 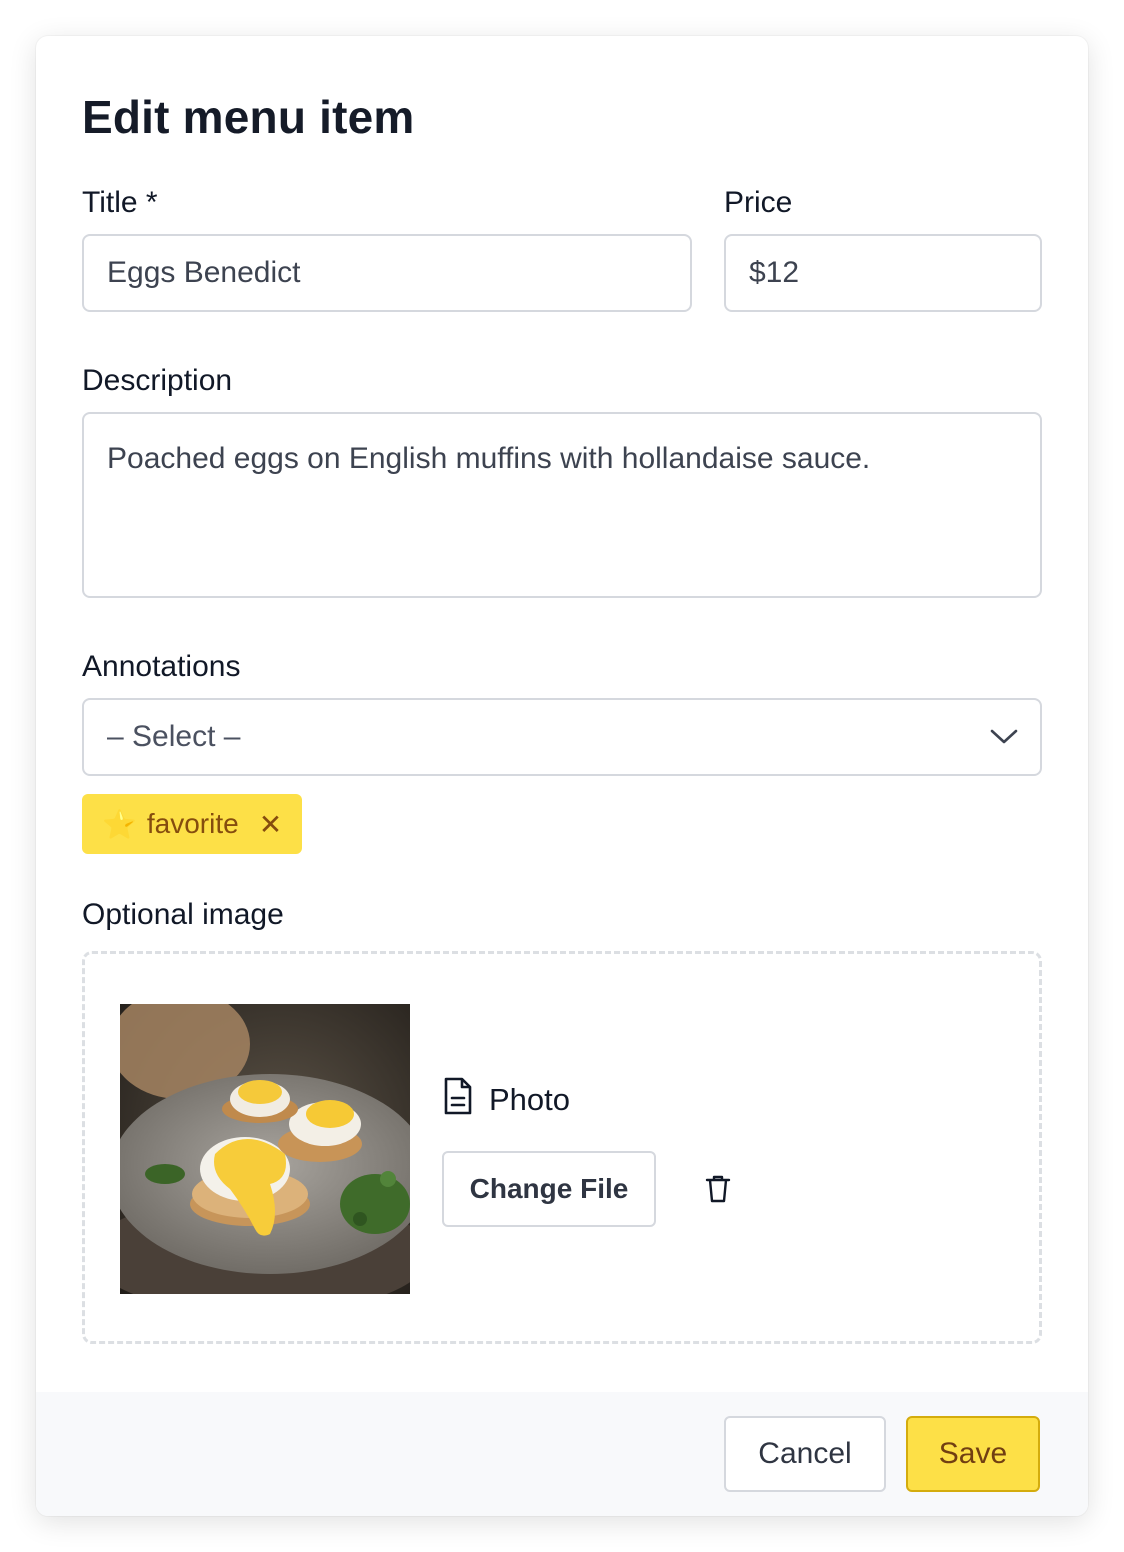 I want to click on save-button: Save, so click(x=973, y=1454).